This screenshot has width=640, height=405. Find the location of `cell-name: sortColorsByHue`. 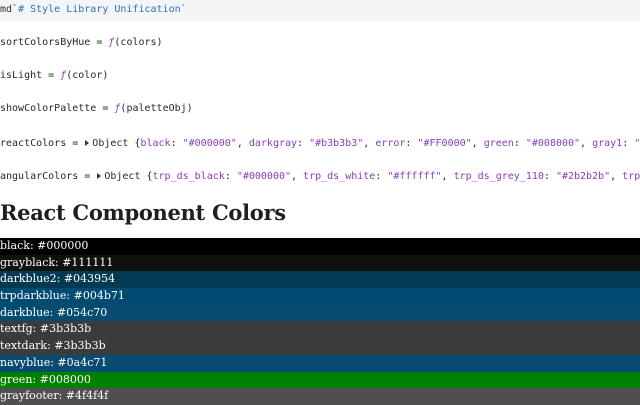

cell-name: sortColorsByHue is located at coordinates (45, 42).